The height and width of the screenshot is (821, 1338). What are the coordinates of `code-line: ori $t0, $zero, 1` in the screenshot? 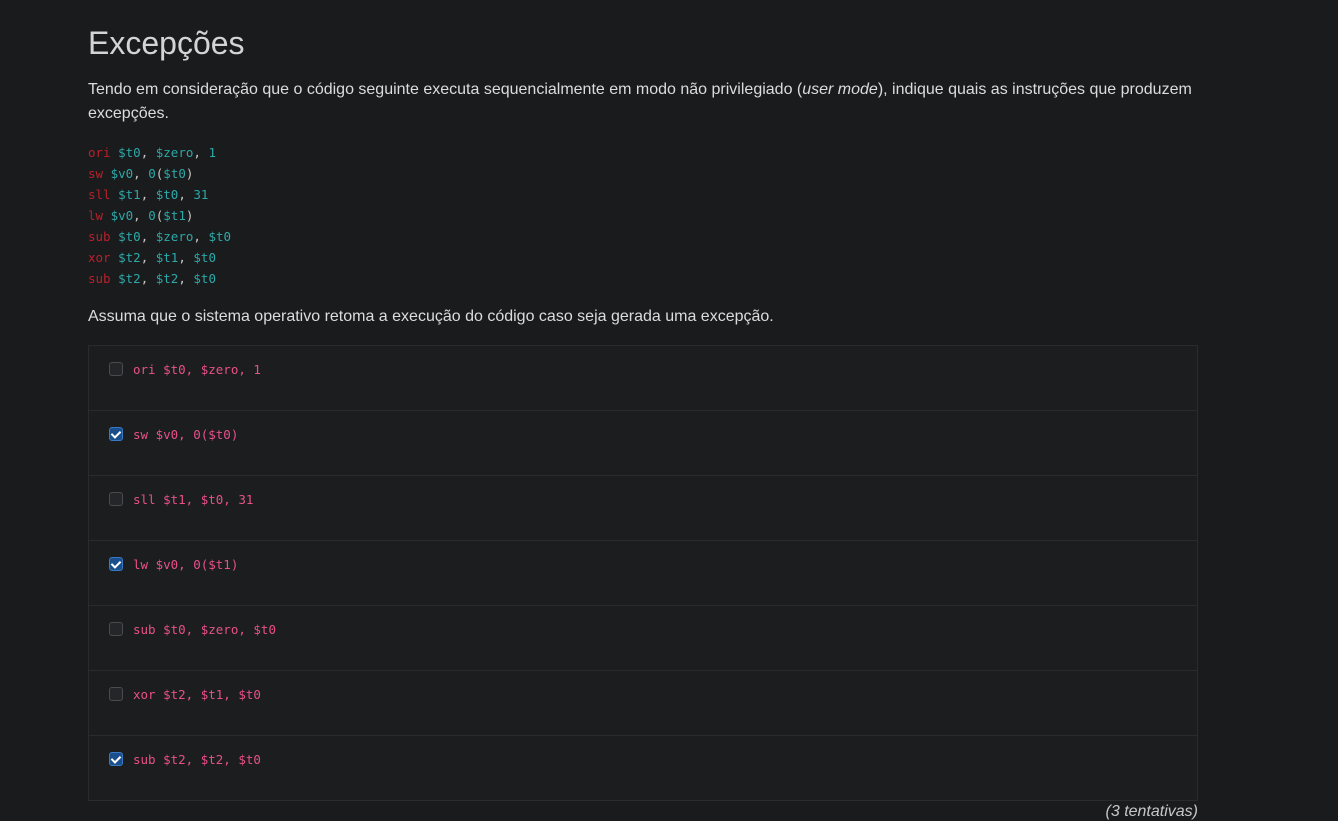 It's located at (159, 152).